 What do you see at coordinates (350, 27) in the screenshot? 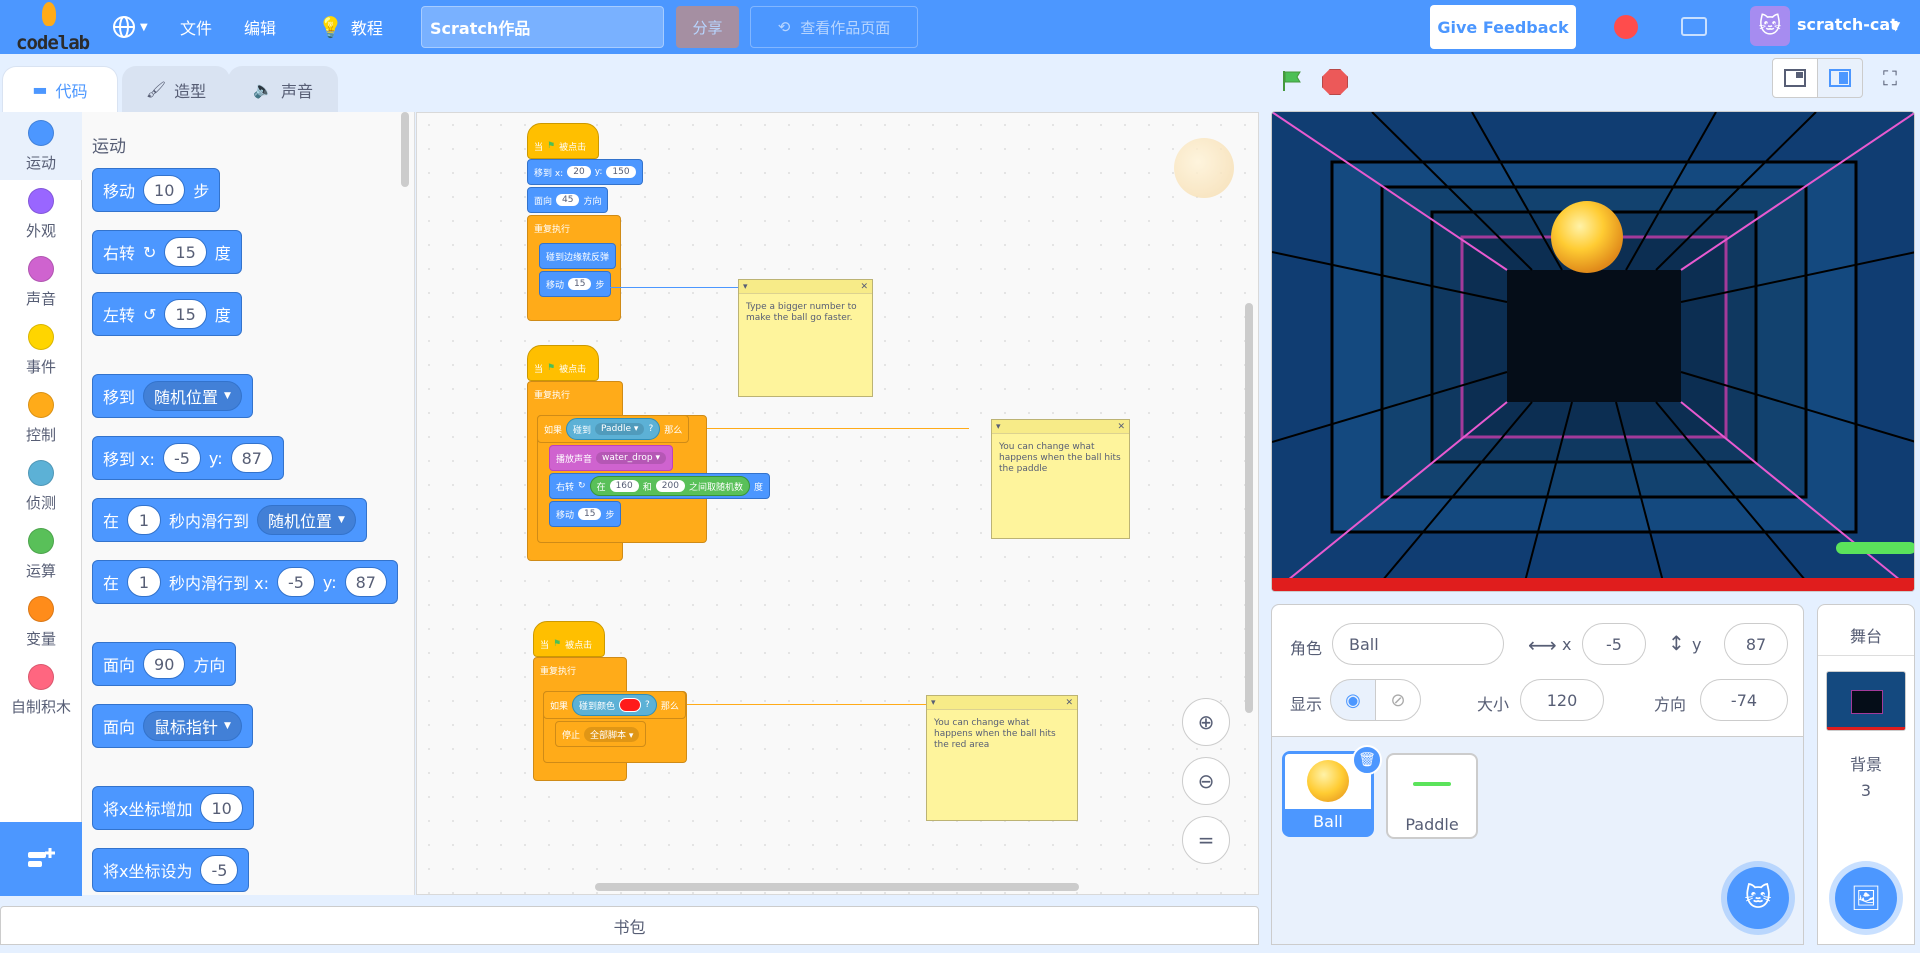
I see `tutorials-menu: 💡 教程` at bounding box center [350, 27].